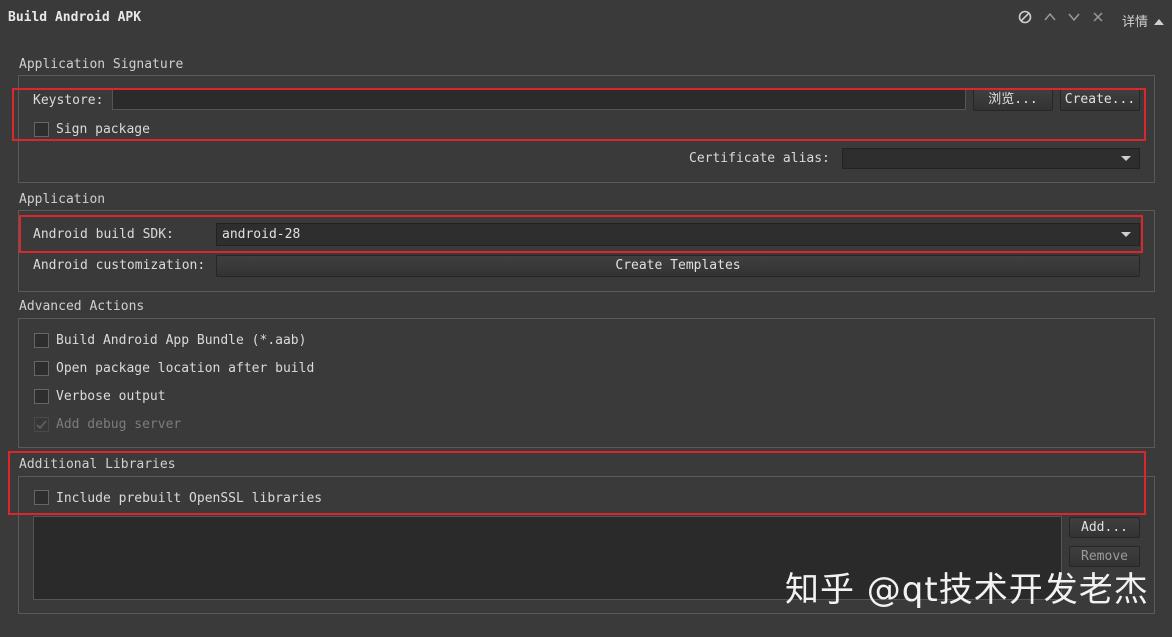  What do you see at coordinates (967, 590) in the screenshot?
I see `watermark-text: 知乎 @qt技术开发老杰` at bounding box center [967, 590].